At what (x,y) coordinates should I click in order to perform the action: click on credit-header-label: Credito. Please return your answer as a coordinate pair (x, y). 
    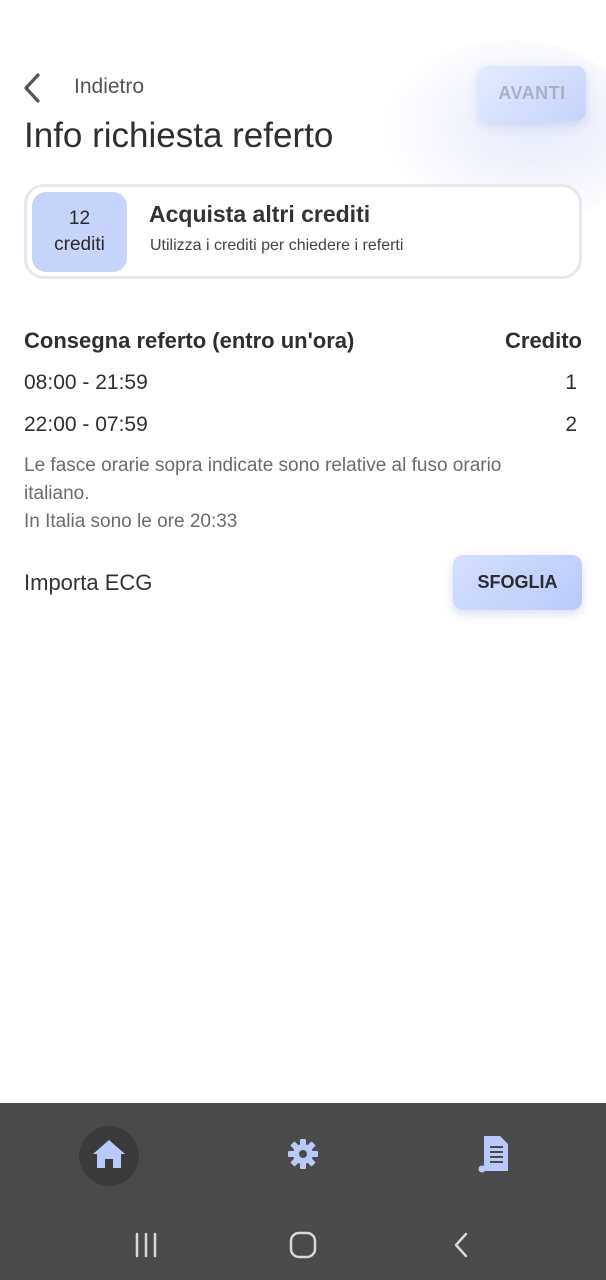
    Looking at the image, I should click on (543, 340).